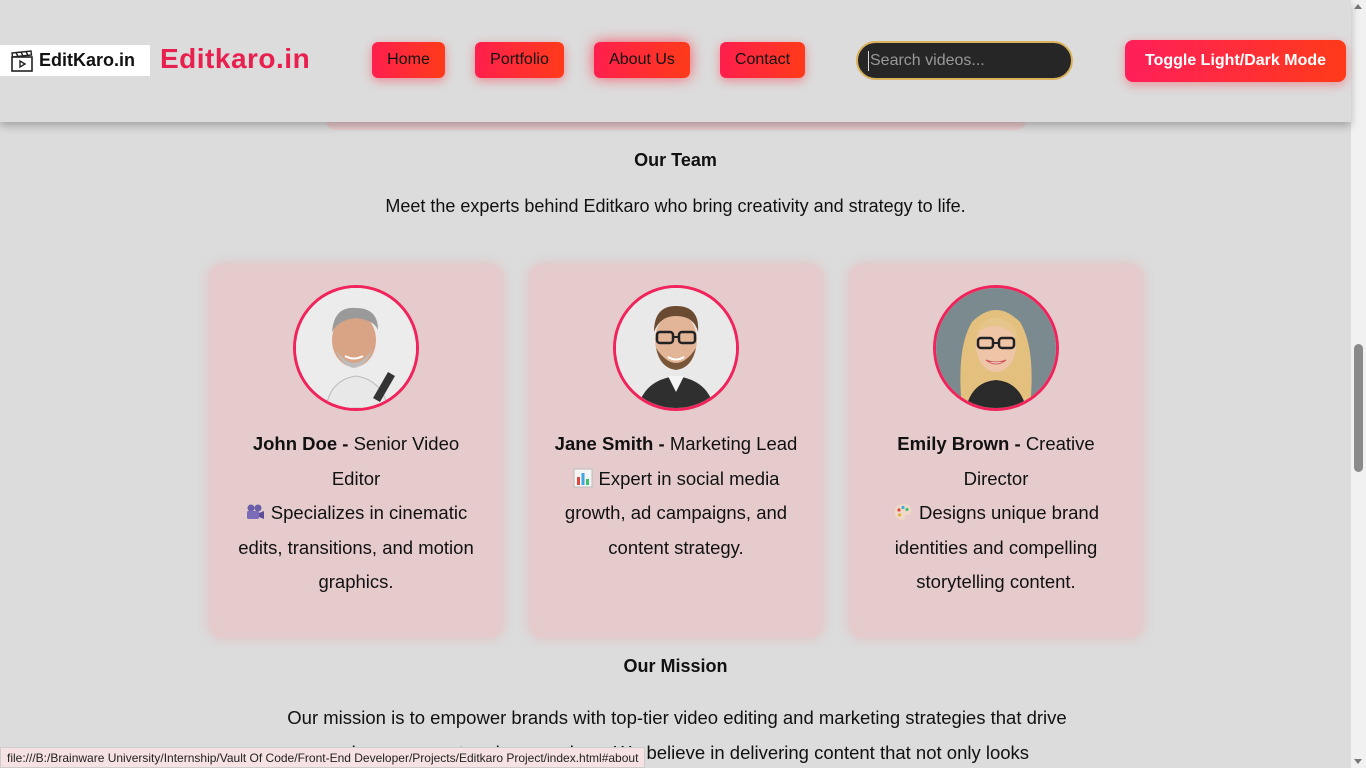 This screenshot has height=768, width=1366. What do you see at coordinates (22, 61) in the screenshot?
I see `clapperboard-icon` at bounding box center [22, 61].